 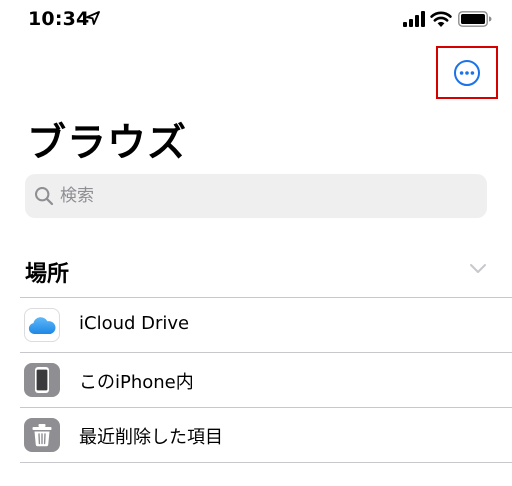 I want to click on trash-icon-tile, so click(x=42, y=435).